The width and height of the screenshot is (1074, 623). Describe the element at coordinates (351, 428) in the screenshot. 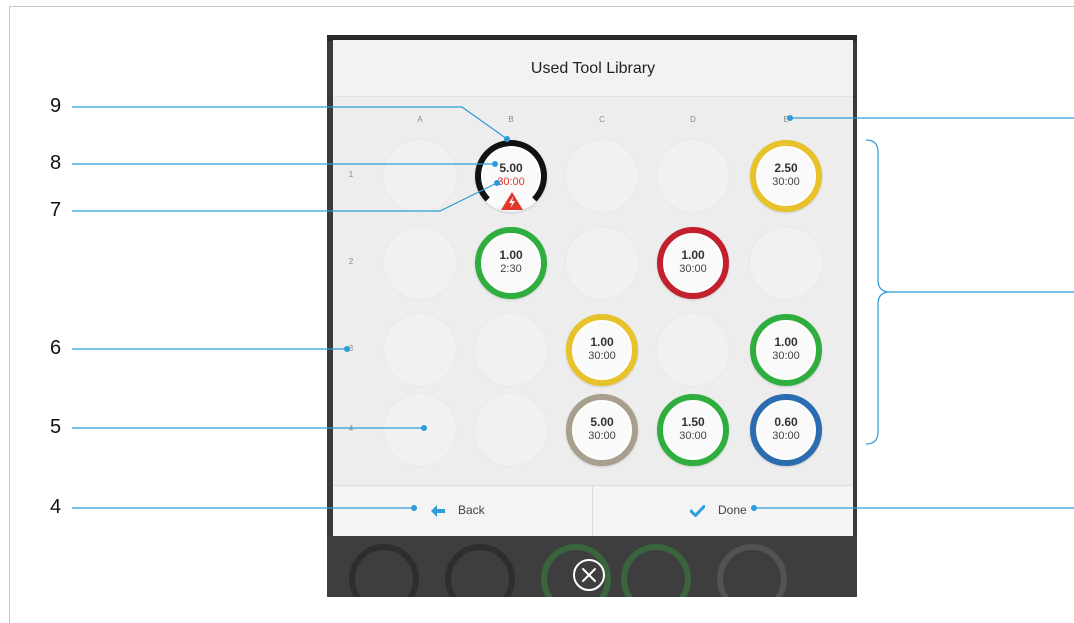

I see `row-label: 4` at that location.